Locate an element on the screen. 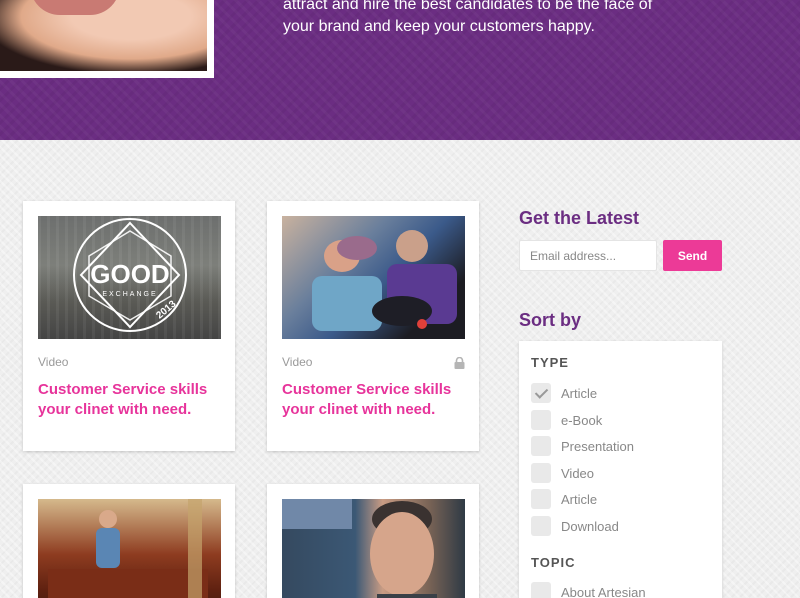 The height and width of the screenshot is (598, 800). filter-item-about-artesian: About Artesian is located at coordinates (588, 590).